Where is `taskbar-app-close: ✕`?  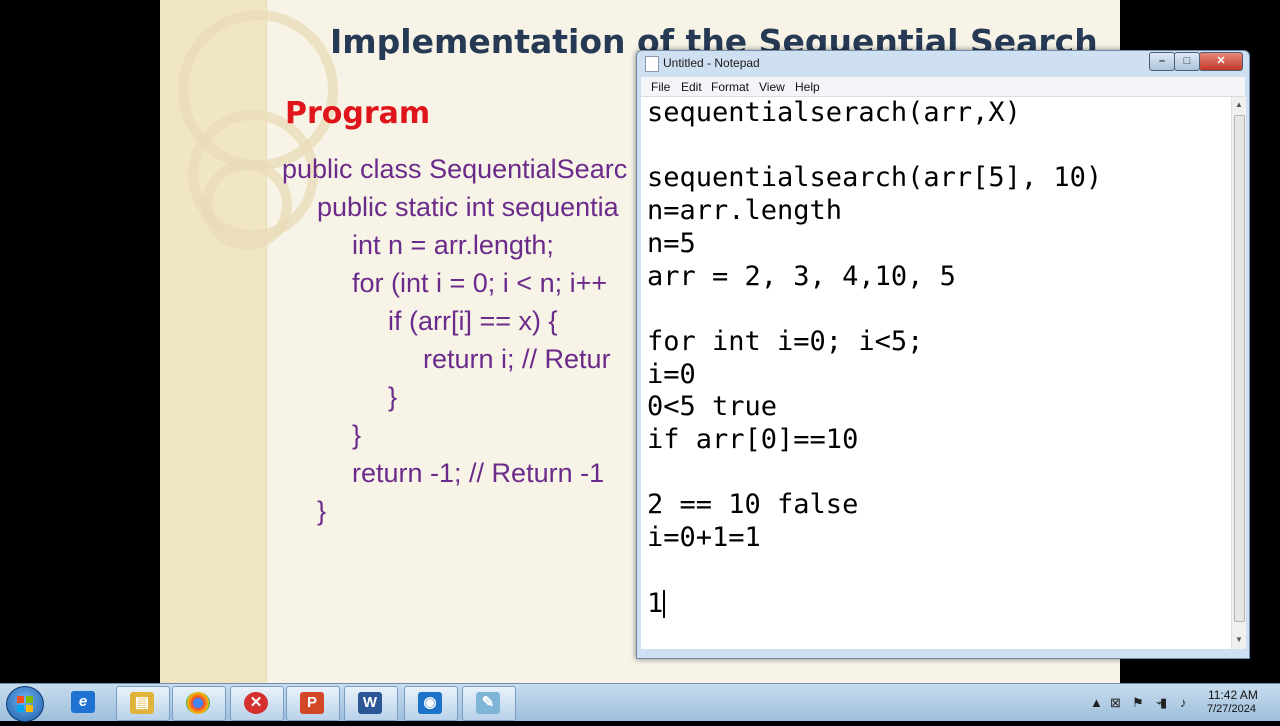
taskbar-app-close: ✕ is located at coordinates (257, 703).